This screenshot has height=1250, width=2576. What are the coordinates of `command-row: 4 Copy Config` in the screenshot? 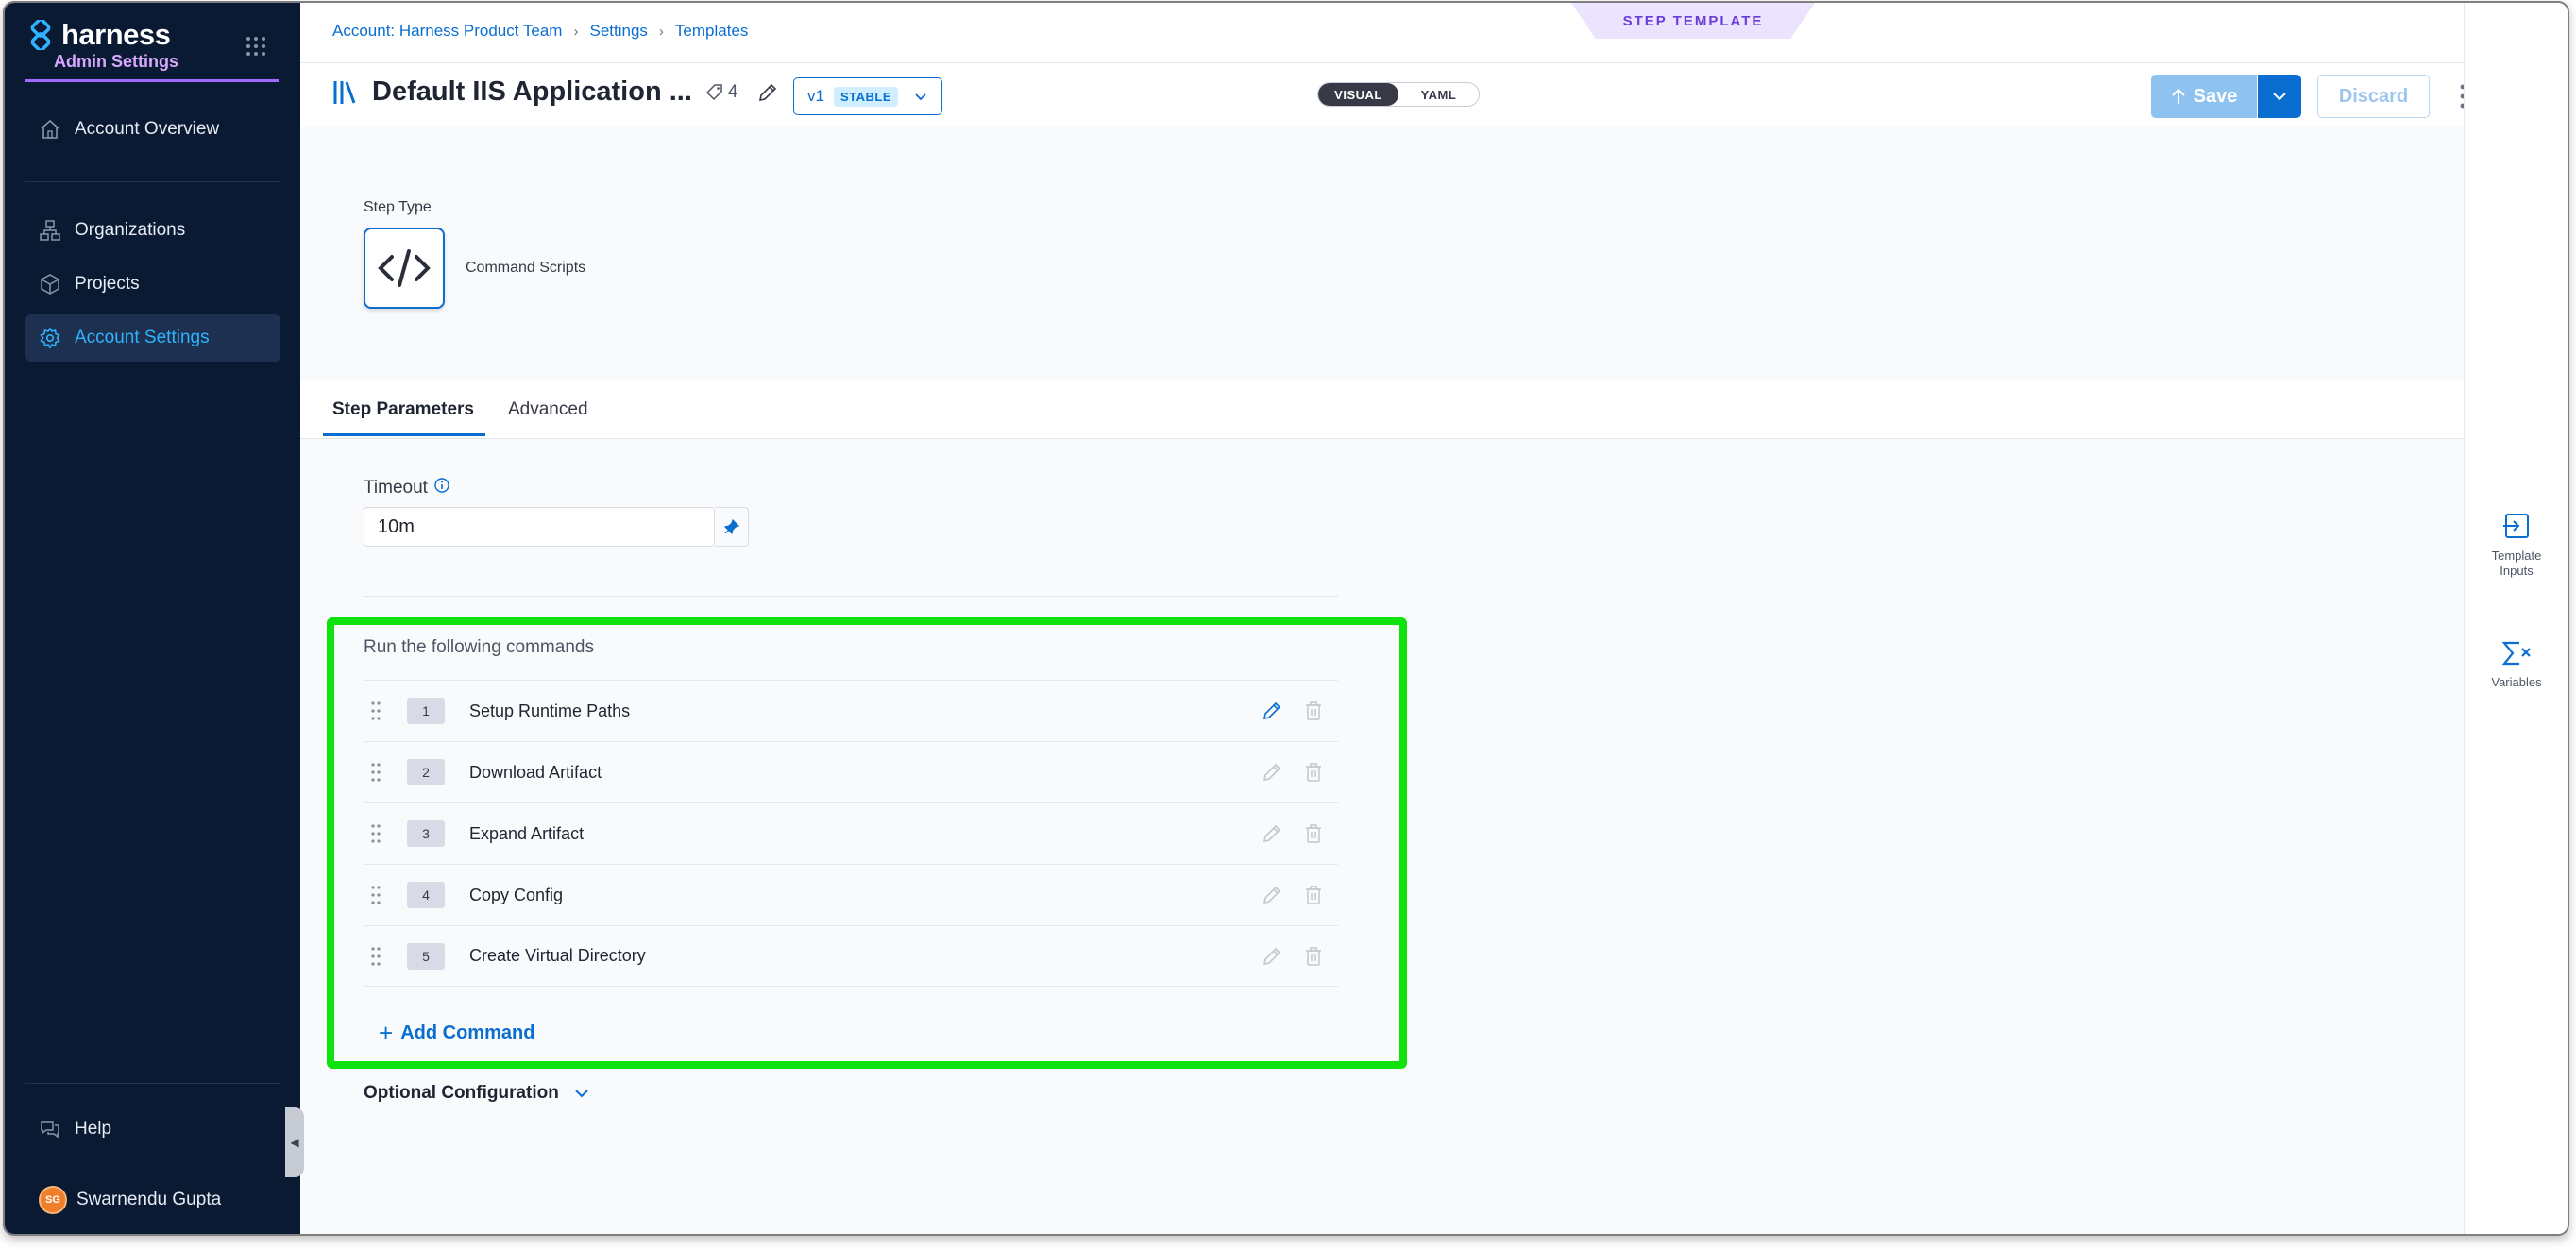 It's located at (851, 894).